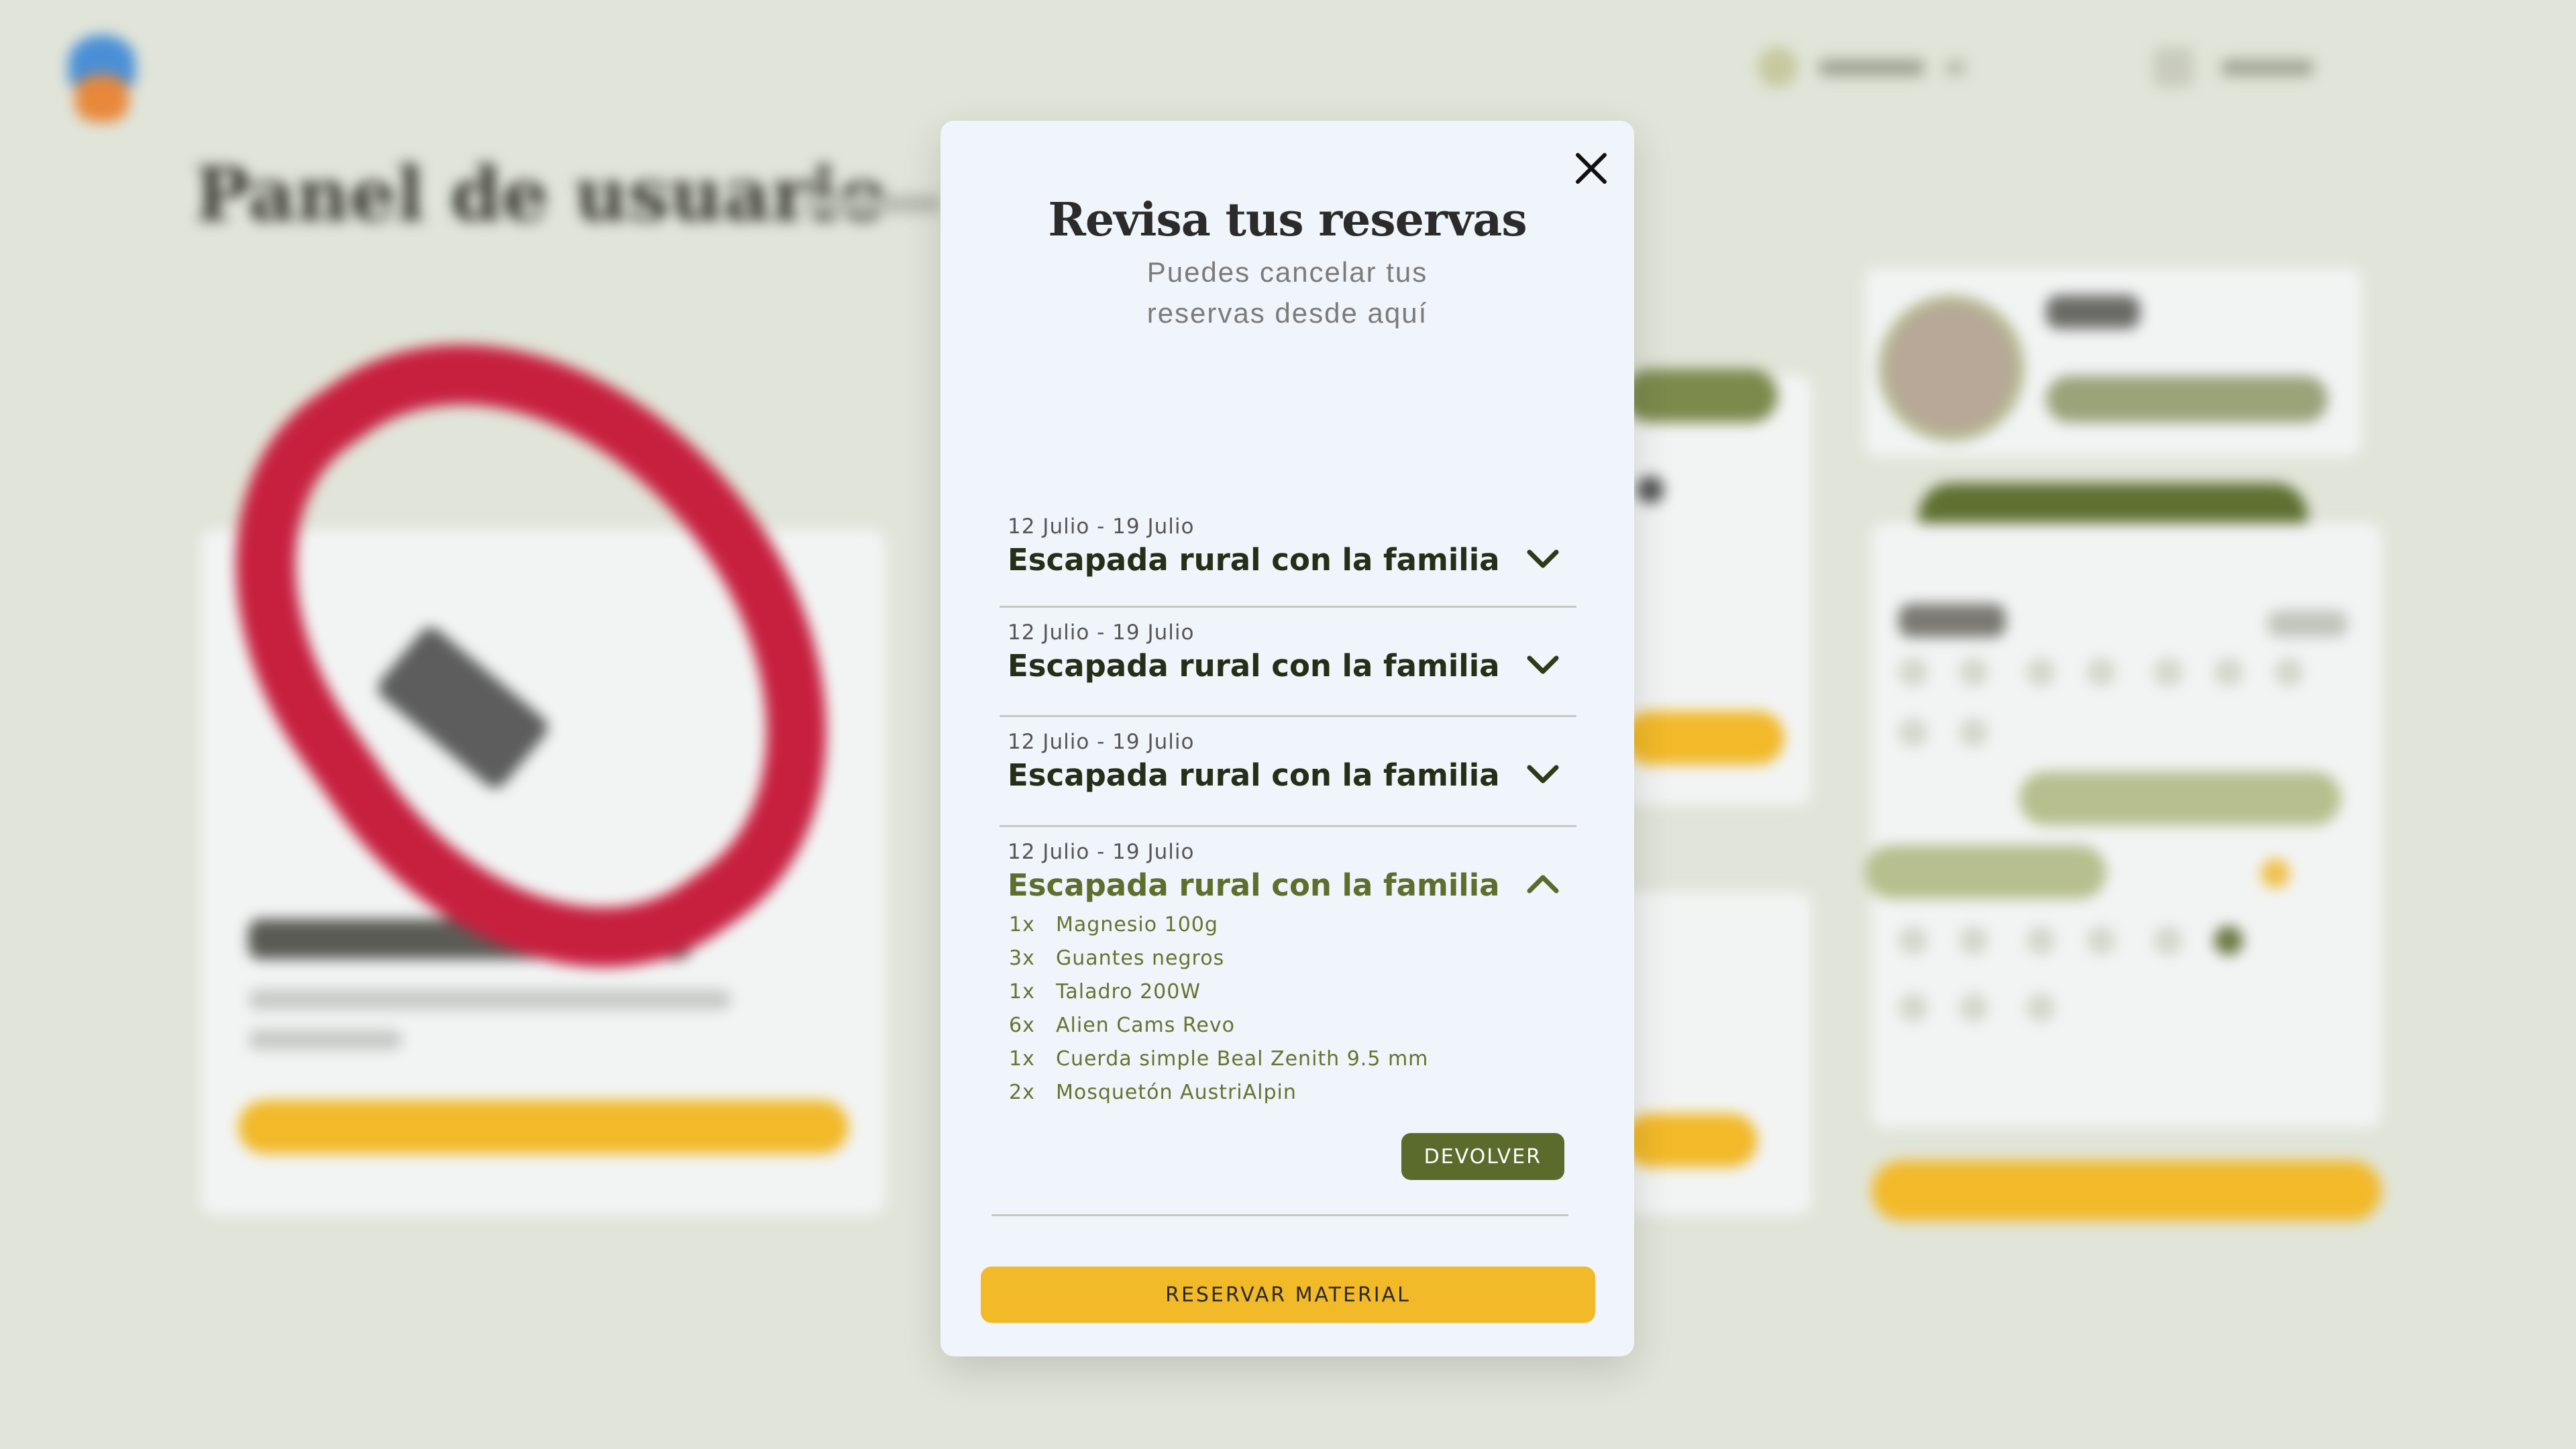  Describe the element at coordinates (2123, 825) in the screenshot. I see `calendar-card` at that location.